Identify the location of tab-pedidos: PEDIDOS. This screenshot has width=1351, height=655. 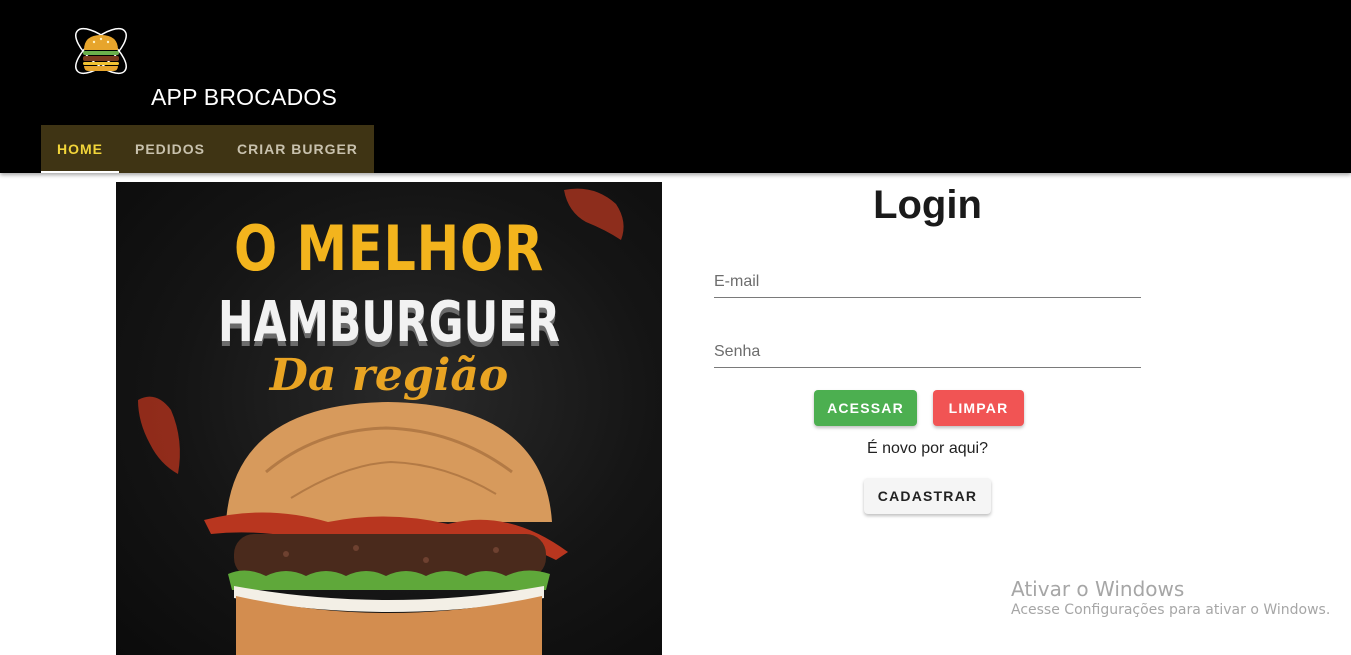
(170, 149).